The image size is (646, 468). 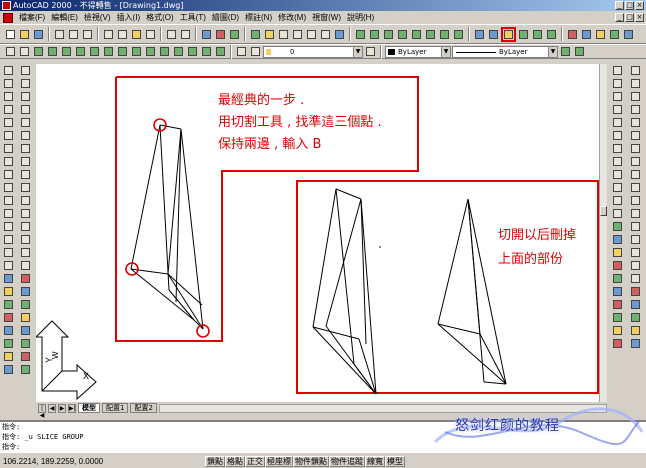 I want to click on doc-restore-button: □, so click(x=629, y=17).